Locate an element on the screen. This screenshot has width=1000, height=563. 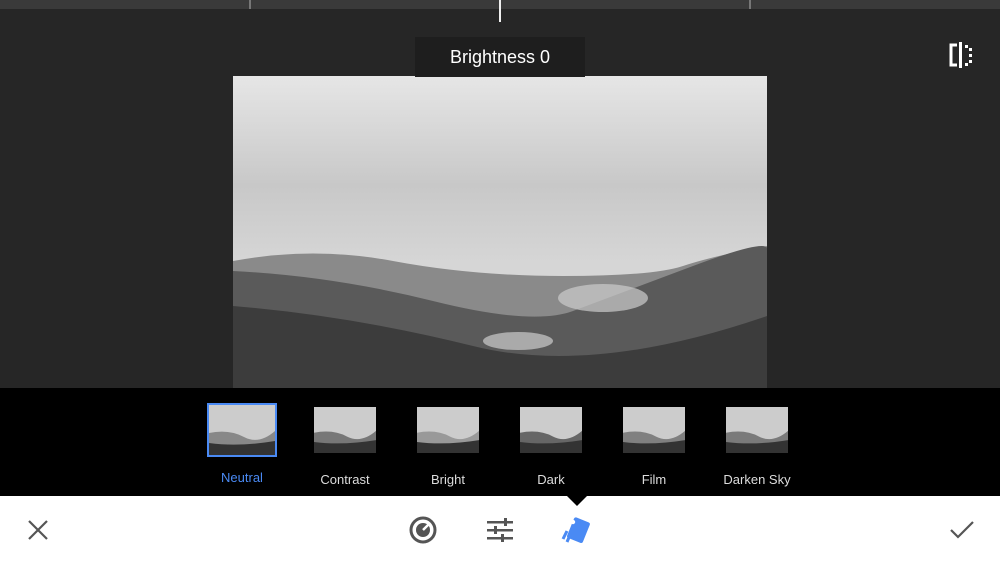
preset-label: Bright is located at coordinates (448, 479).